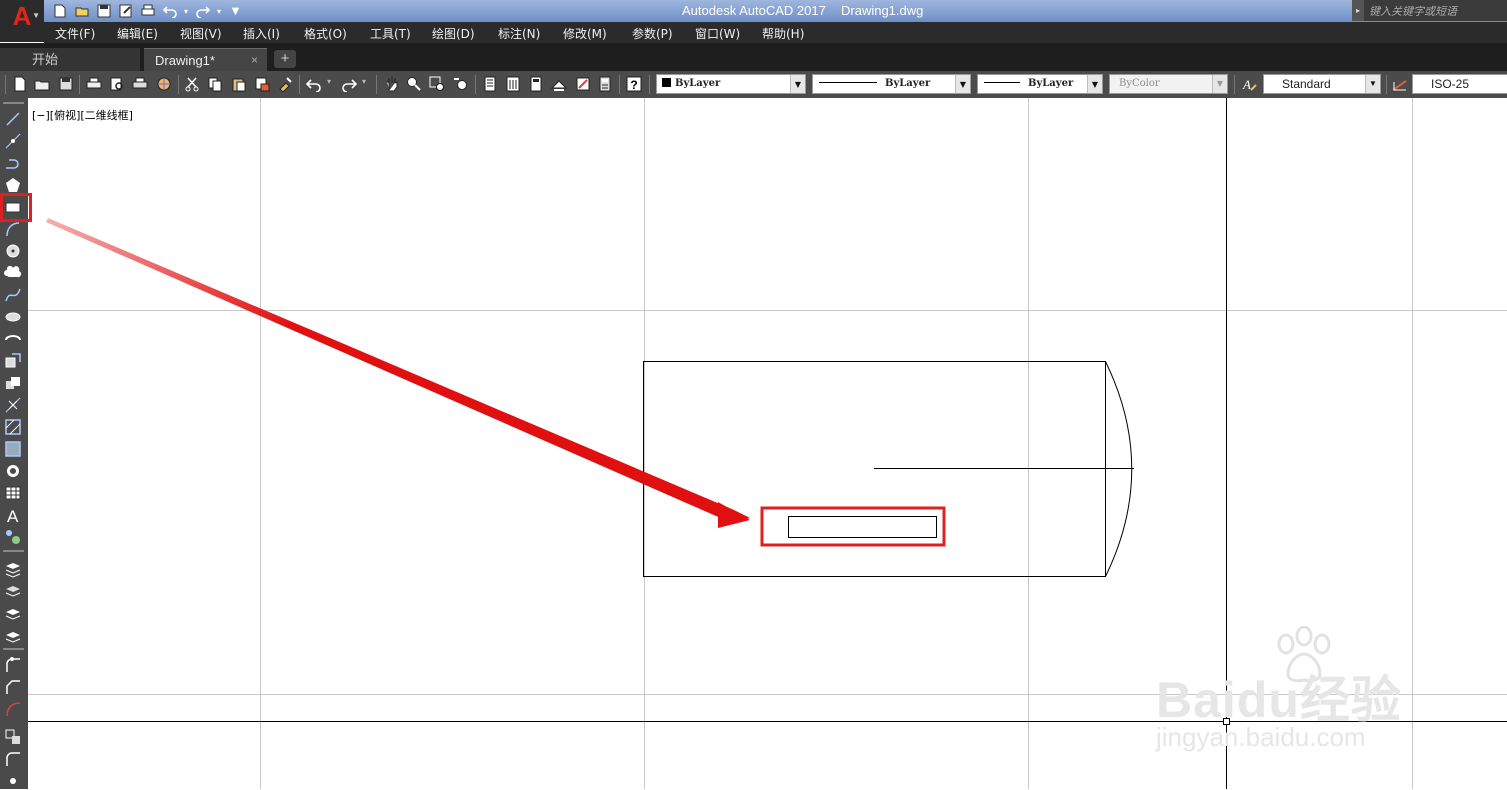  Describe the element at coordinates (392, 84) in the screenshot. I see `pan-icon` at that location.